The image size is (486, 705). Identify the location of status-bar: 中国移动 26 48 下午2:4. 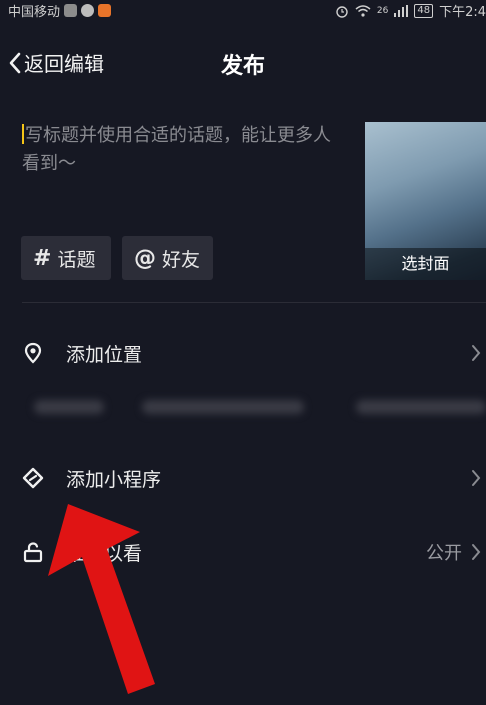
(243, 10).